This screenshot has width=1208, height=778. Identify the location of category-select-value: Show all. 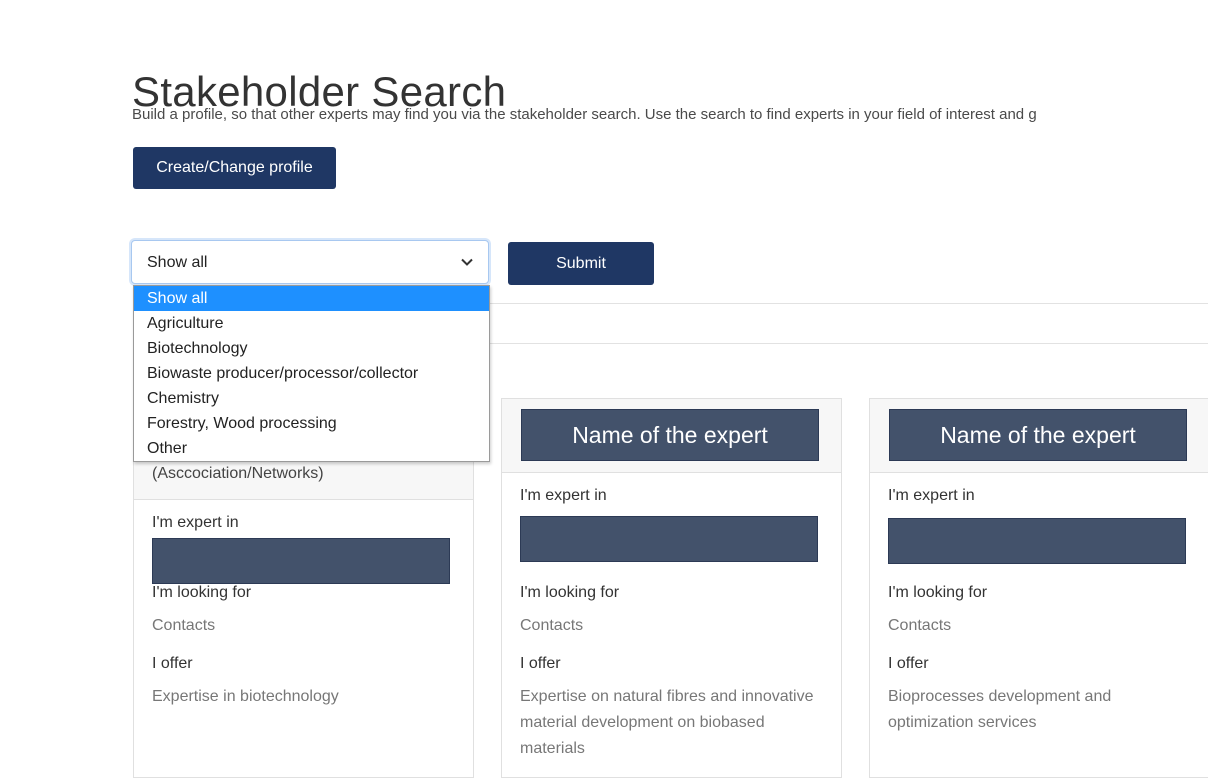
(177, 262).